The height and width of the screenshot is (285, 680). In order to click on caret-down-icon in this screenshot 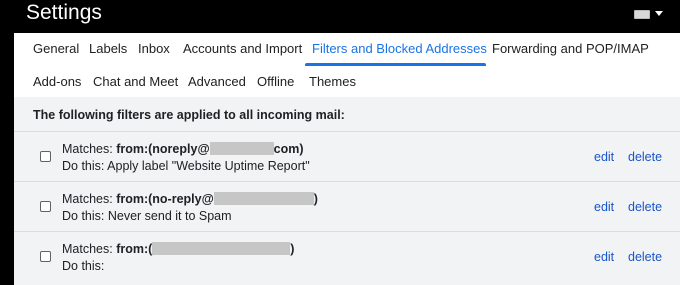, I will do `click(659, 13)`.